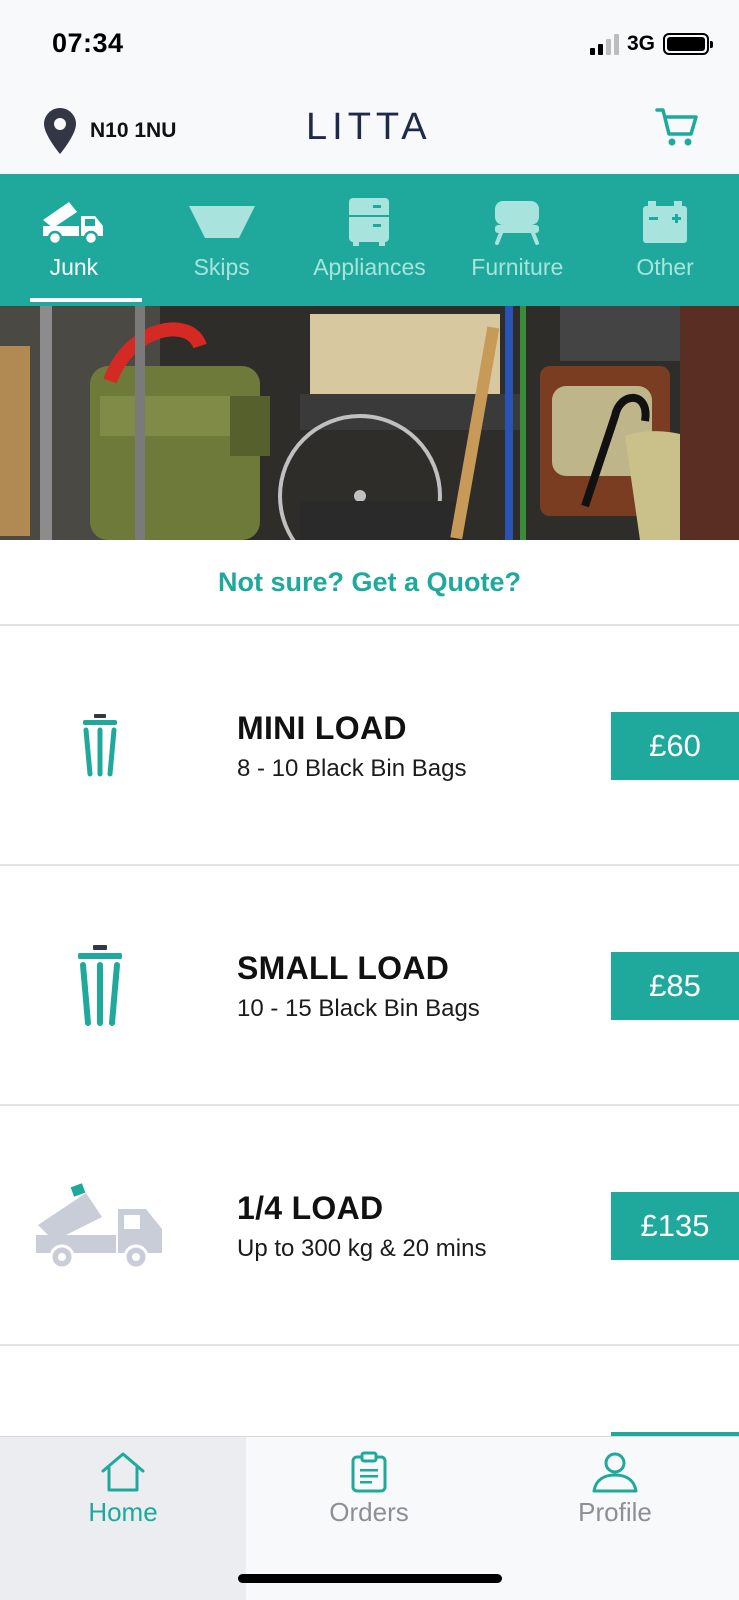 The image size is (739, 1600). I want to click on load-title: SMALL LOAD, so click(343, 968).